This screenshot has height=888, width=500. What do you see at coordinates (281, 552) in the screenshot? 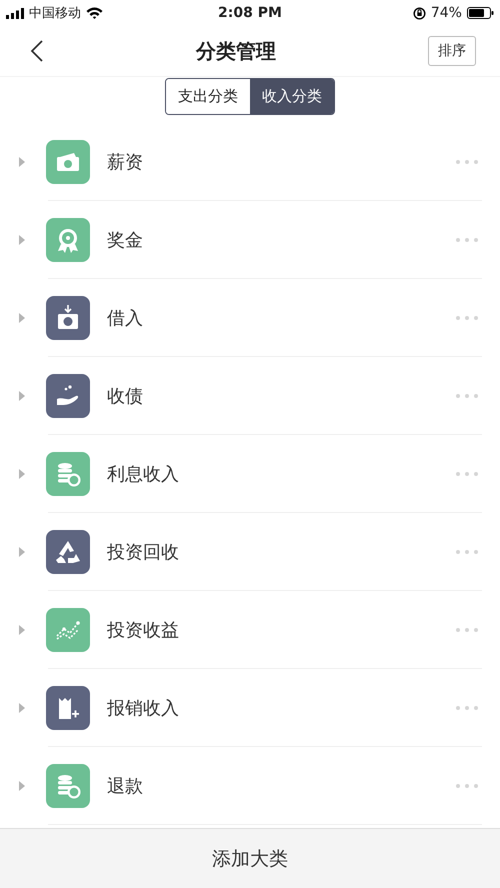
I see `category-name: 投资回收` at bounding box center [281, 552].